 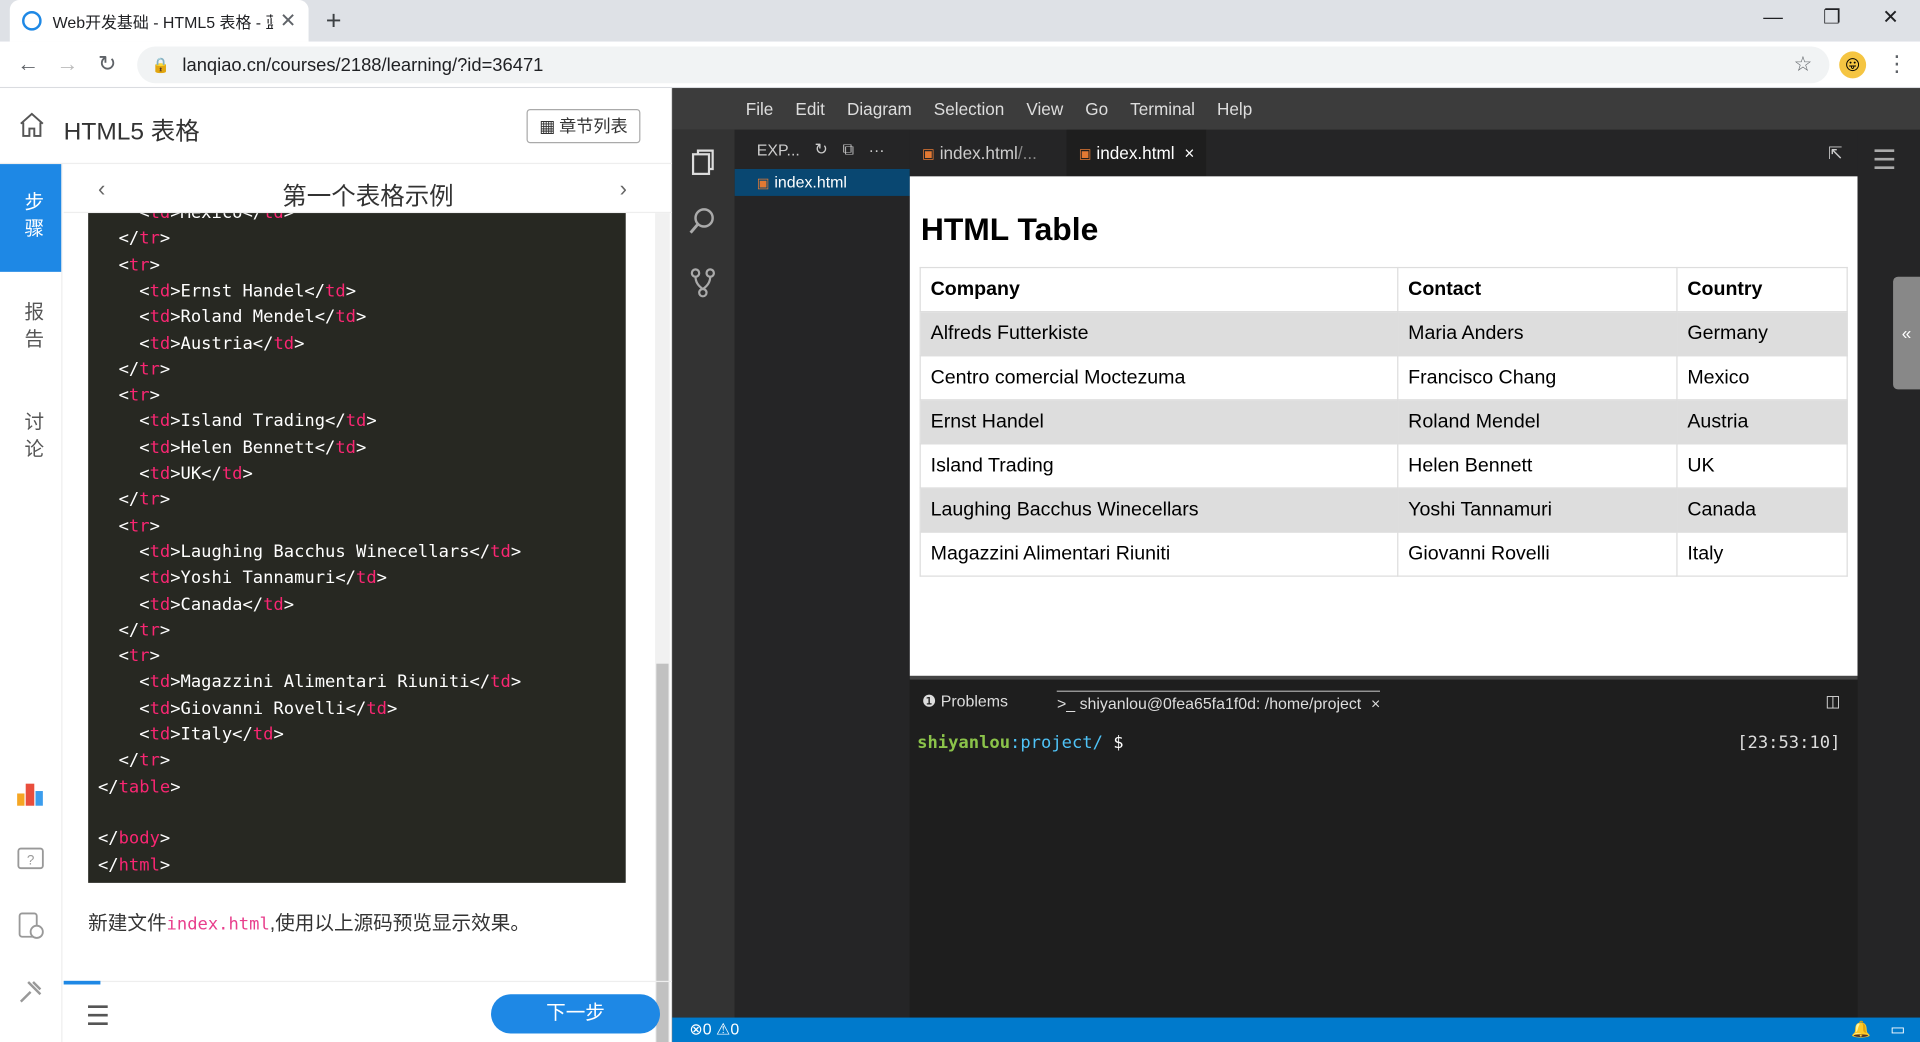 I want to click on list-icon: ☰, so click(x=98, y=1016).